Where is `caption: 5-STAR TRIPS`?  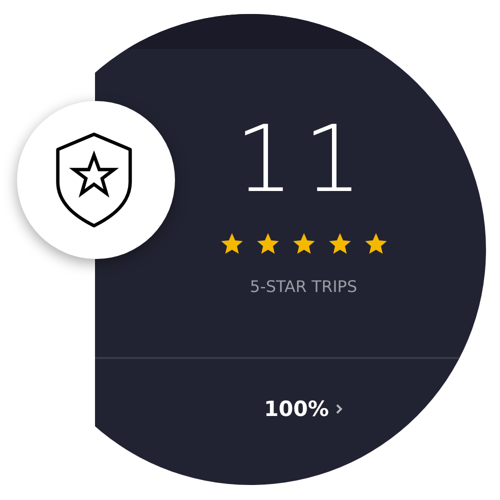 caption: 5-STAR TRIPS is located at coordinates (304, 287).